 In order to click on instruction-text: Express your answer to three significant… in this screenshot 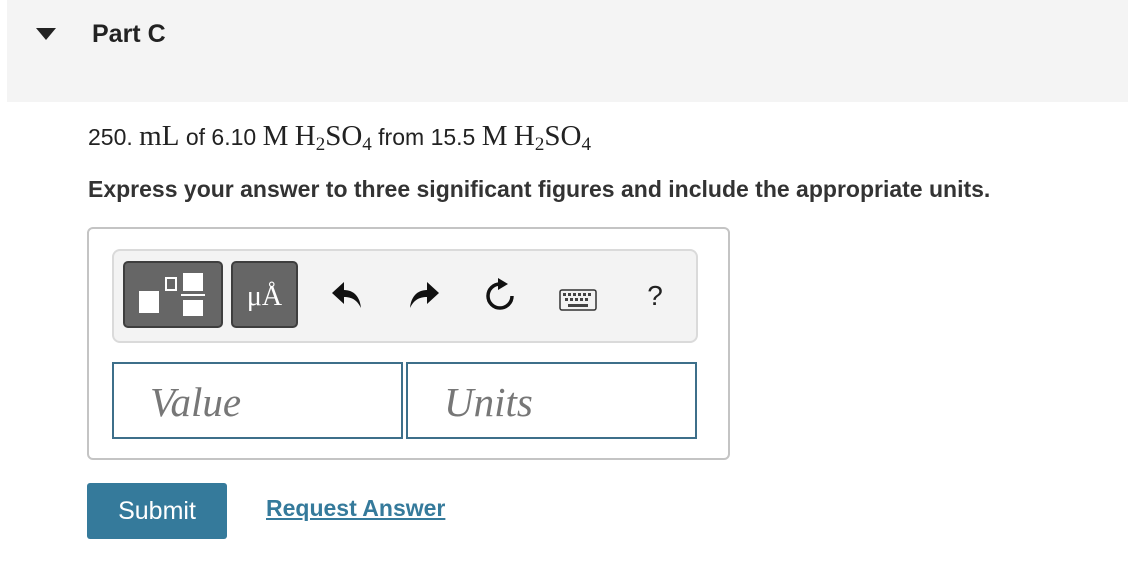, I will do `click(539, 189)`.